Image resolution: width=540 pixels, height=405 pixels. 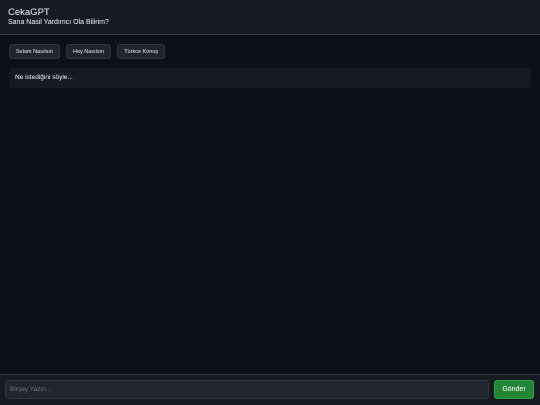 I want to click on suggestion-buttons: Selam Nasılsın Hey Nasılsın Türkce Konuş, so click(x=87, y=51).